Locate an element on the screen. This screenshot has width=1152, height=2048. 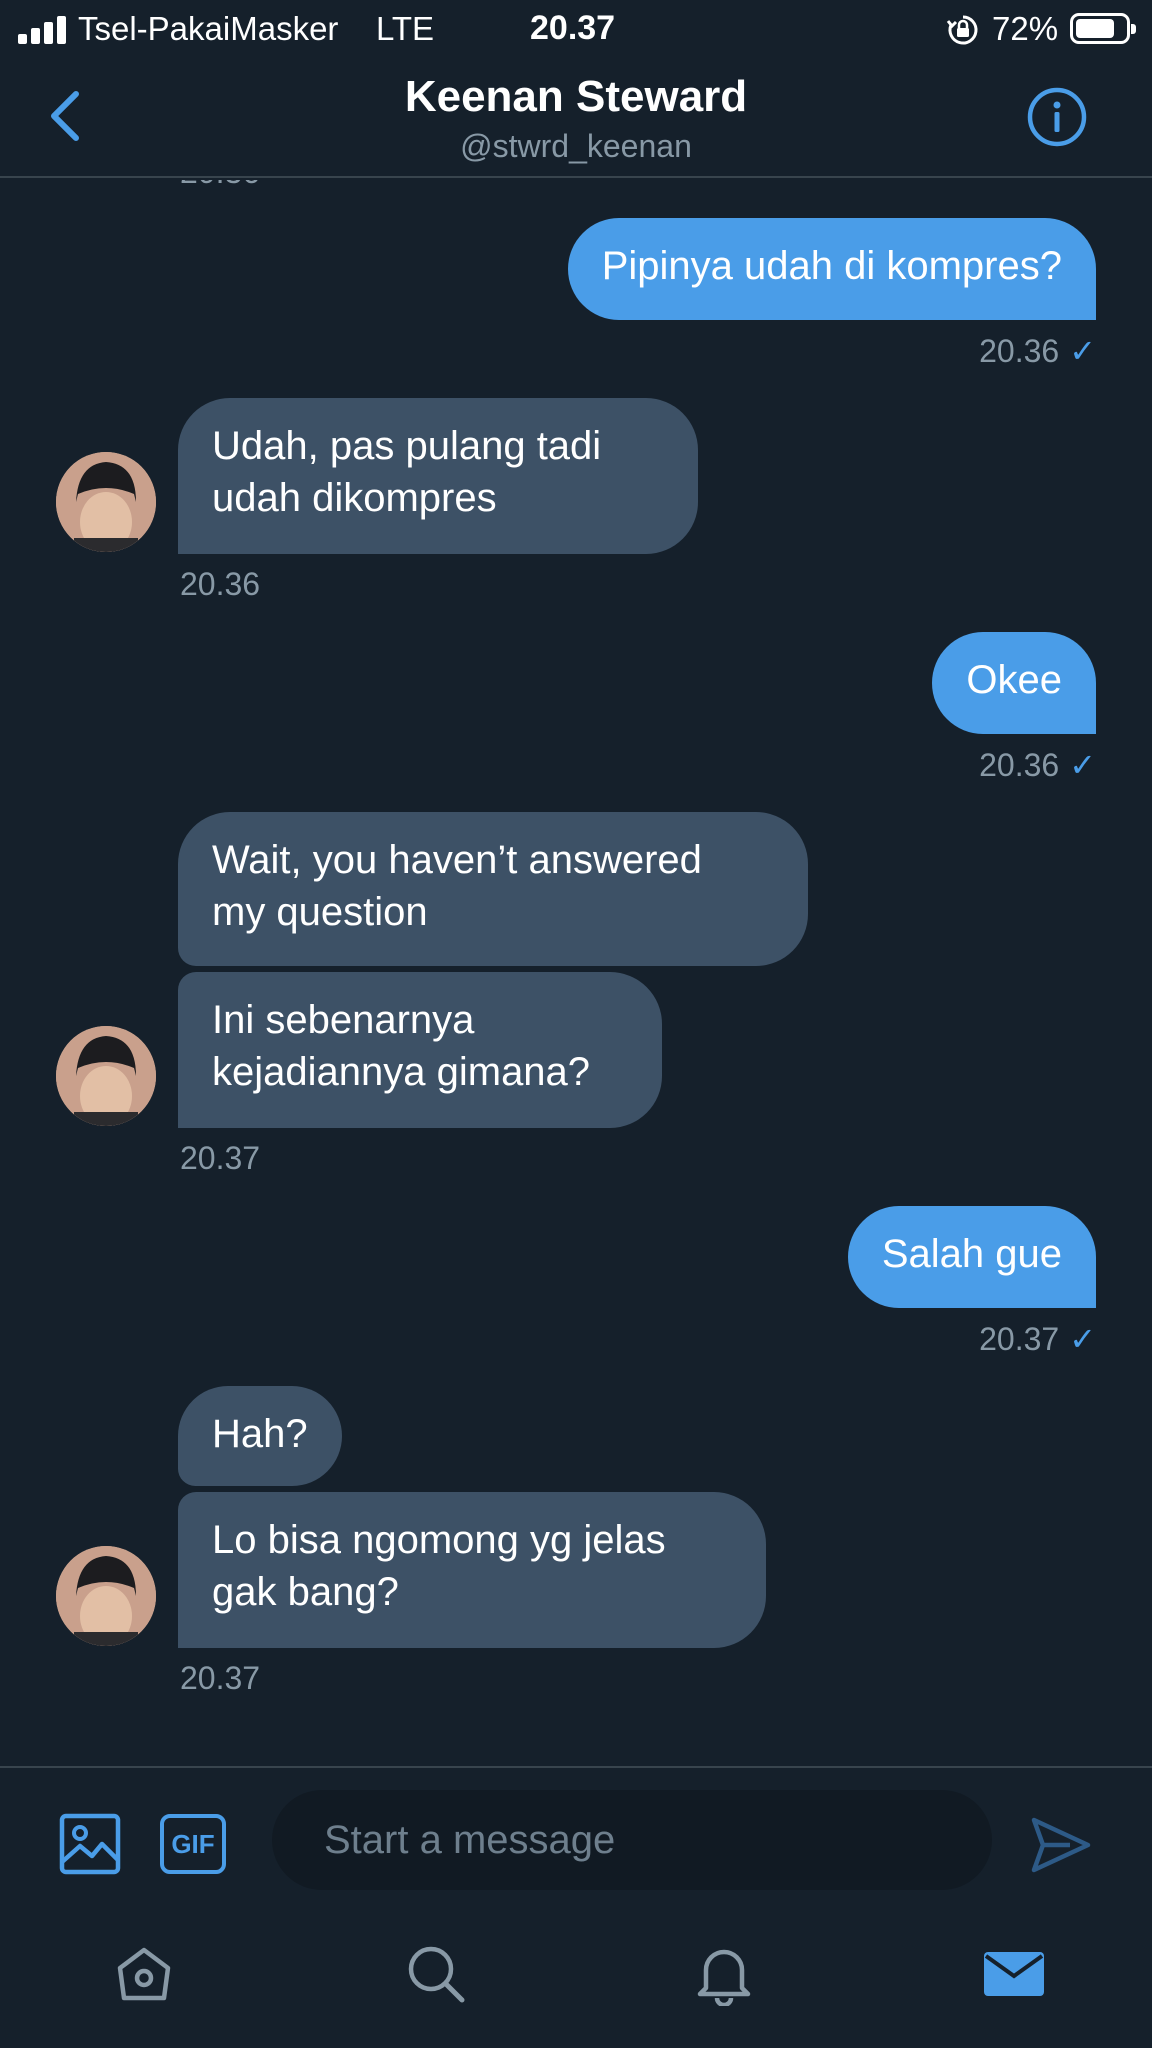
gif-icon: GIF is located at coordinates (193, 1844).